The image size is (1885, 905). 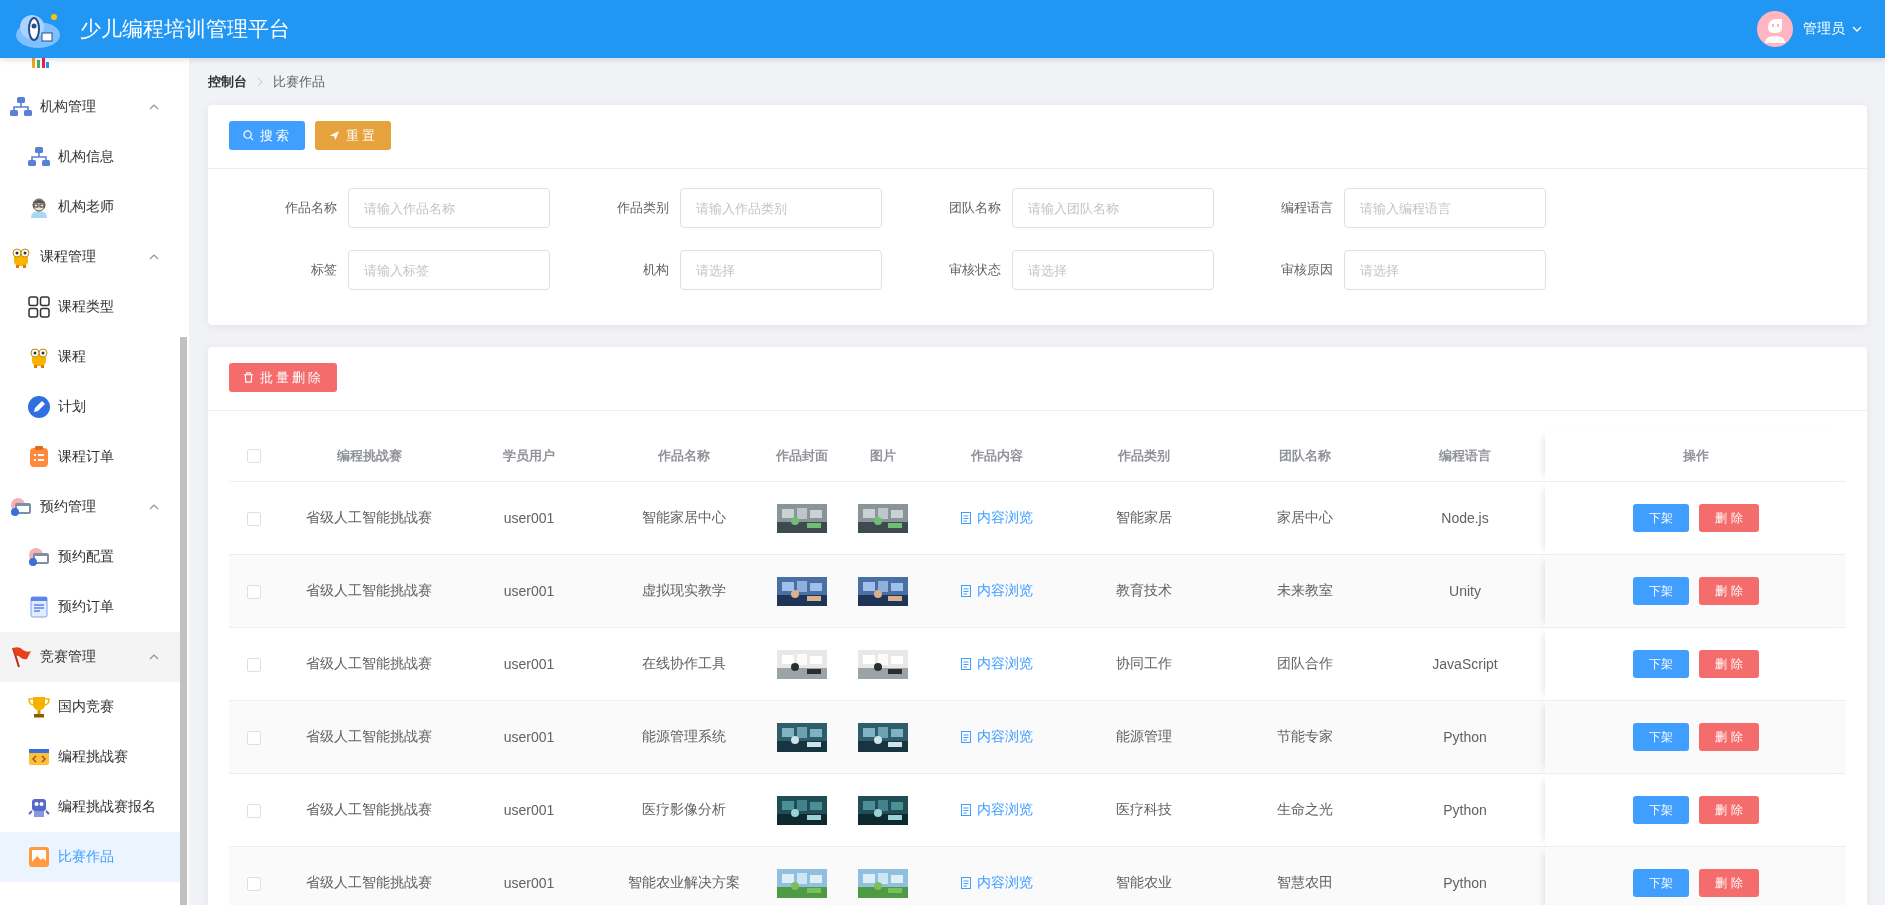 I want to click on field-label: 团队名称, so click(x=974, y=208).